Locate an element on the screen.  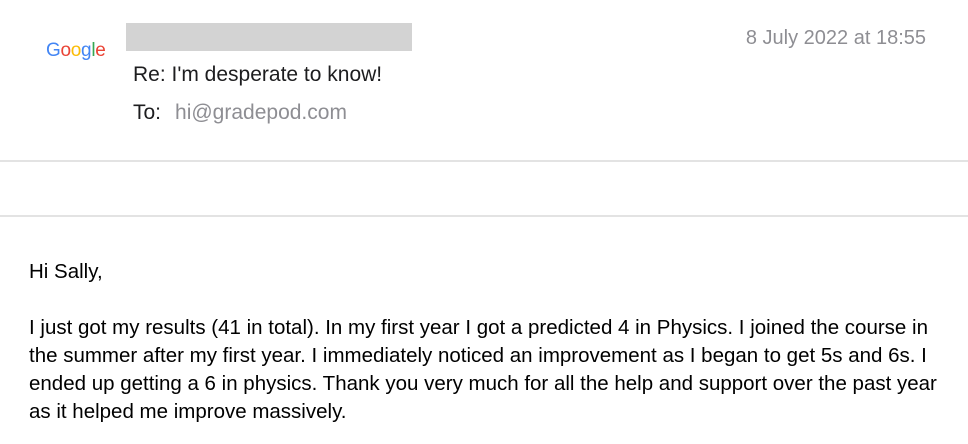
recipient-address: hi@gradepod.com is located at coordinates (261, 112).